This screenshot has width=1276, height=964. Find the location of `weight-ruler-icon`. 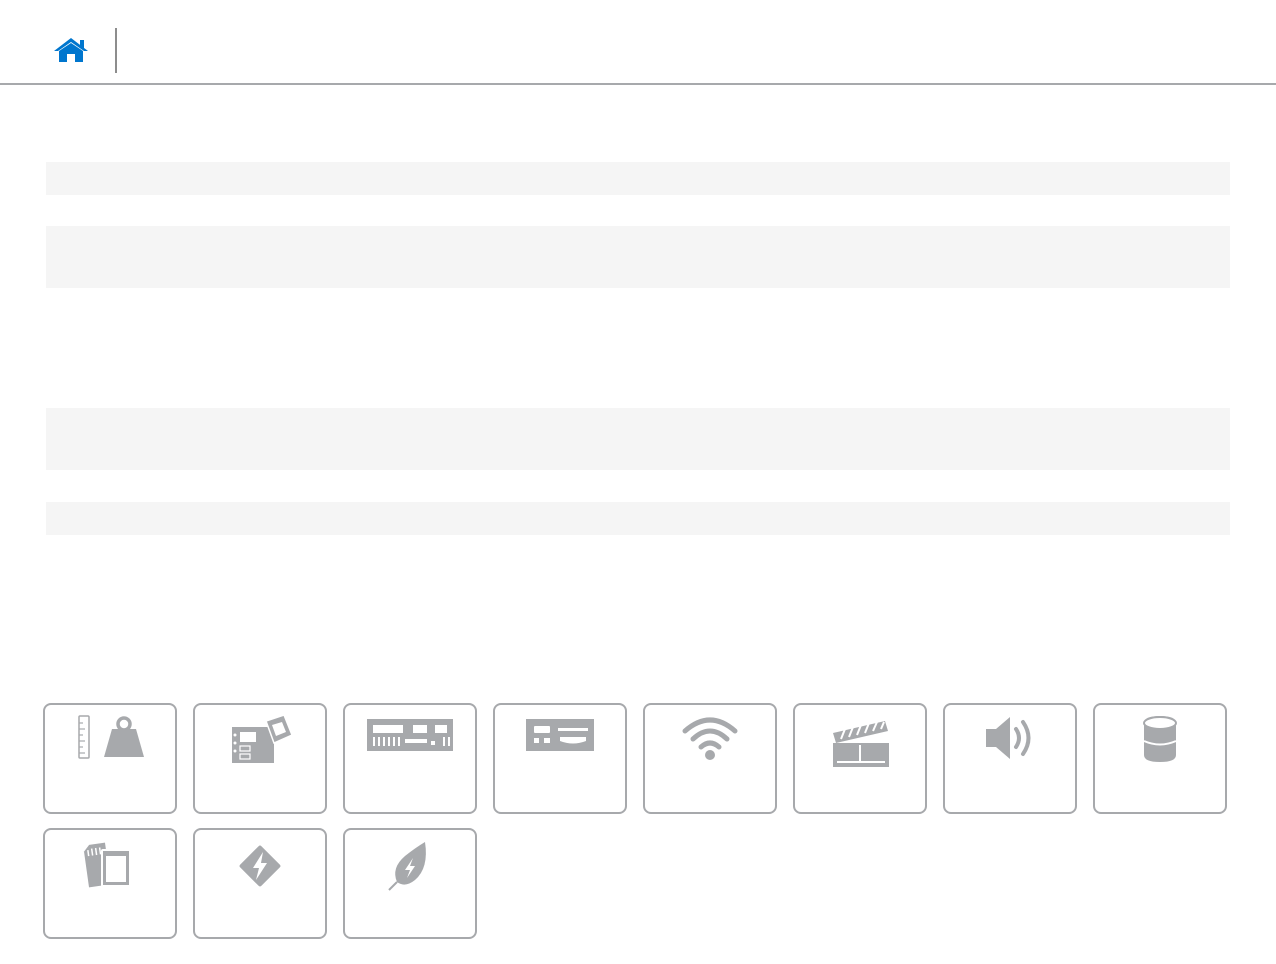

weight-ruler-icon is located at coordinates (111, 737).